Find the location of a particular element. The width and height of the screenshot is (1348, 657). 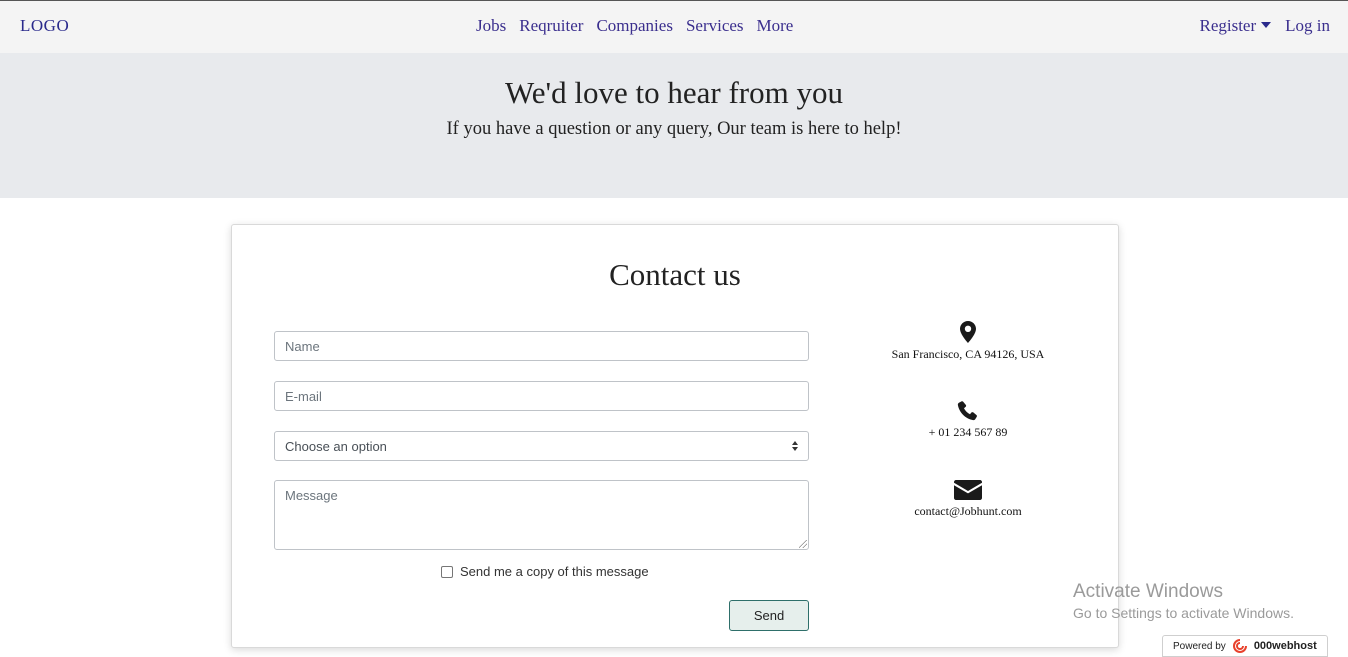

copy-checkbox is located at coordinates (447, 571).